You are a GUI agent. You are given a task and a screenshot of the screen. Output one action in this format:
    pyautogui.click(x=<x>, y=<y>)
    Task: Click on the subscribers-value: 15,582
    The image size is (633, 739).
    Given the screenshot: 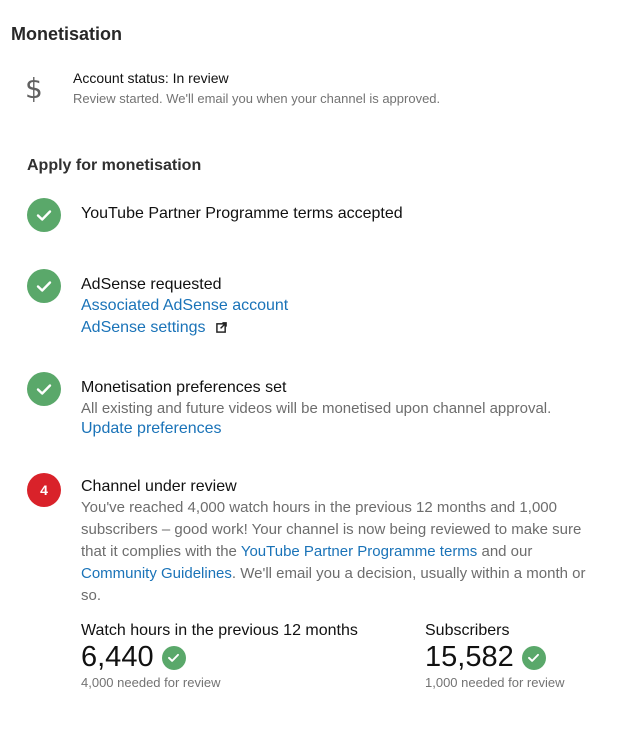 What is the action you would take?
    pyautogui.click(x=469, y=657)
    